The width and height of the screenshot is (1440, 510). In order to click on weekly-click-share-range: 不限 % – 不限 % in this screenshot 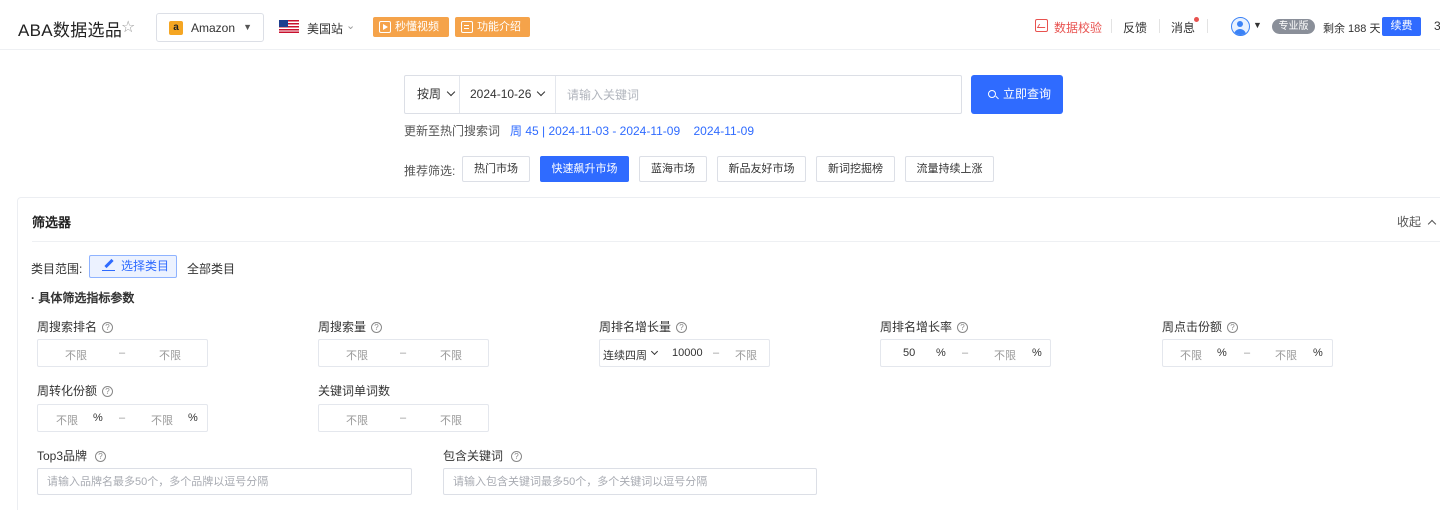, I will do `click(1247, 353)`.